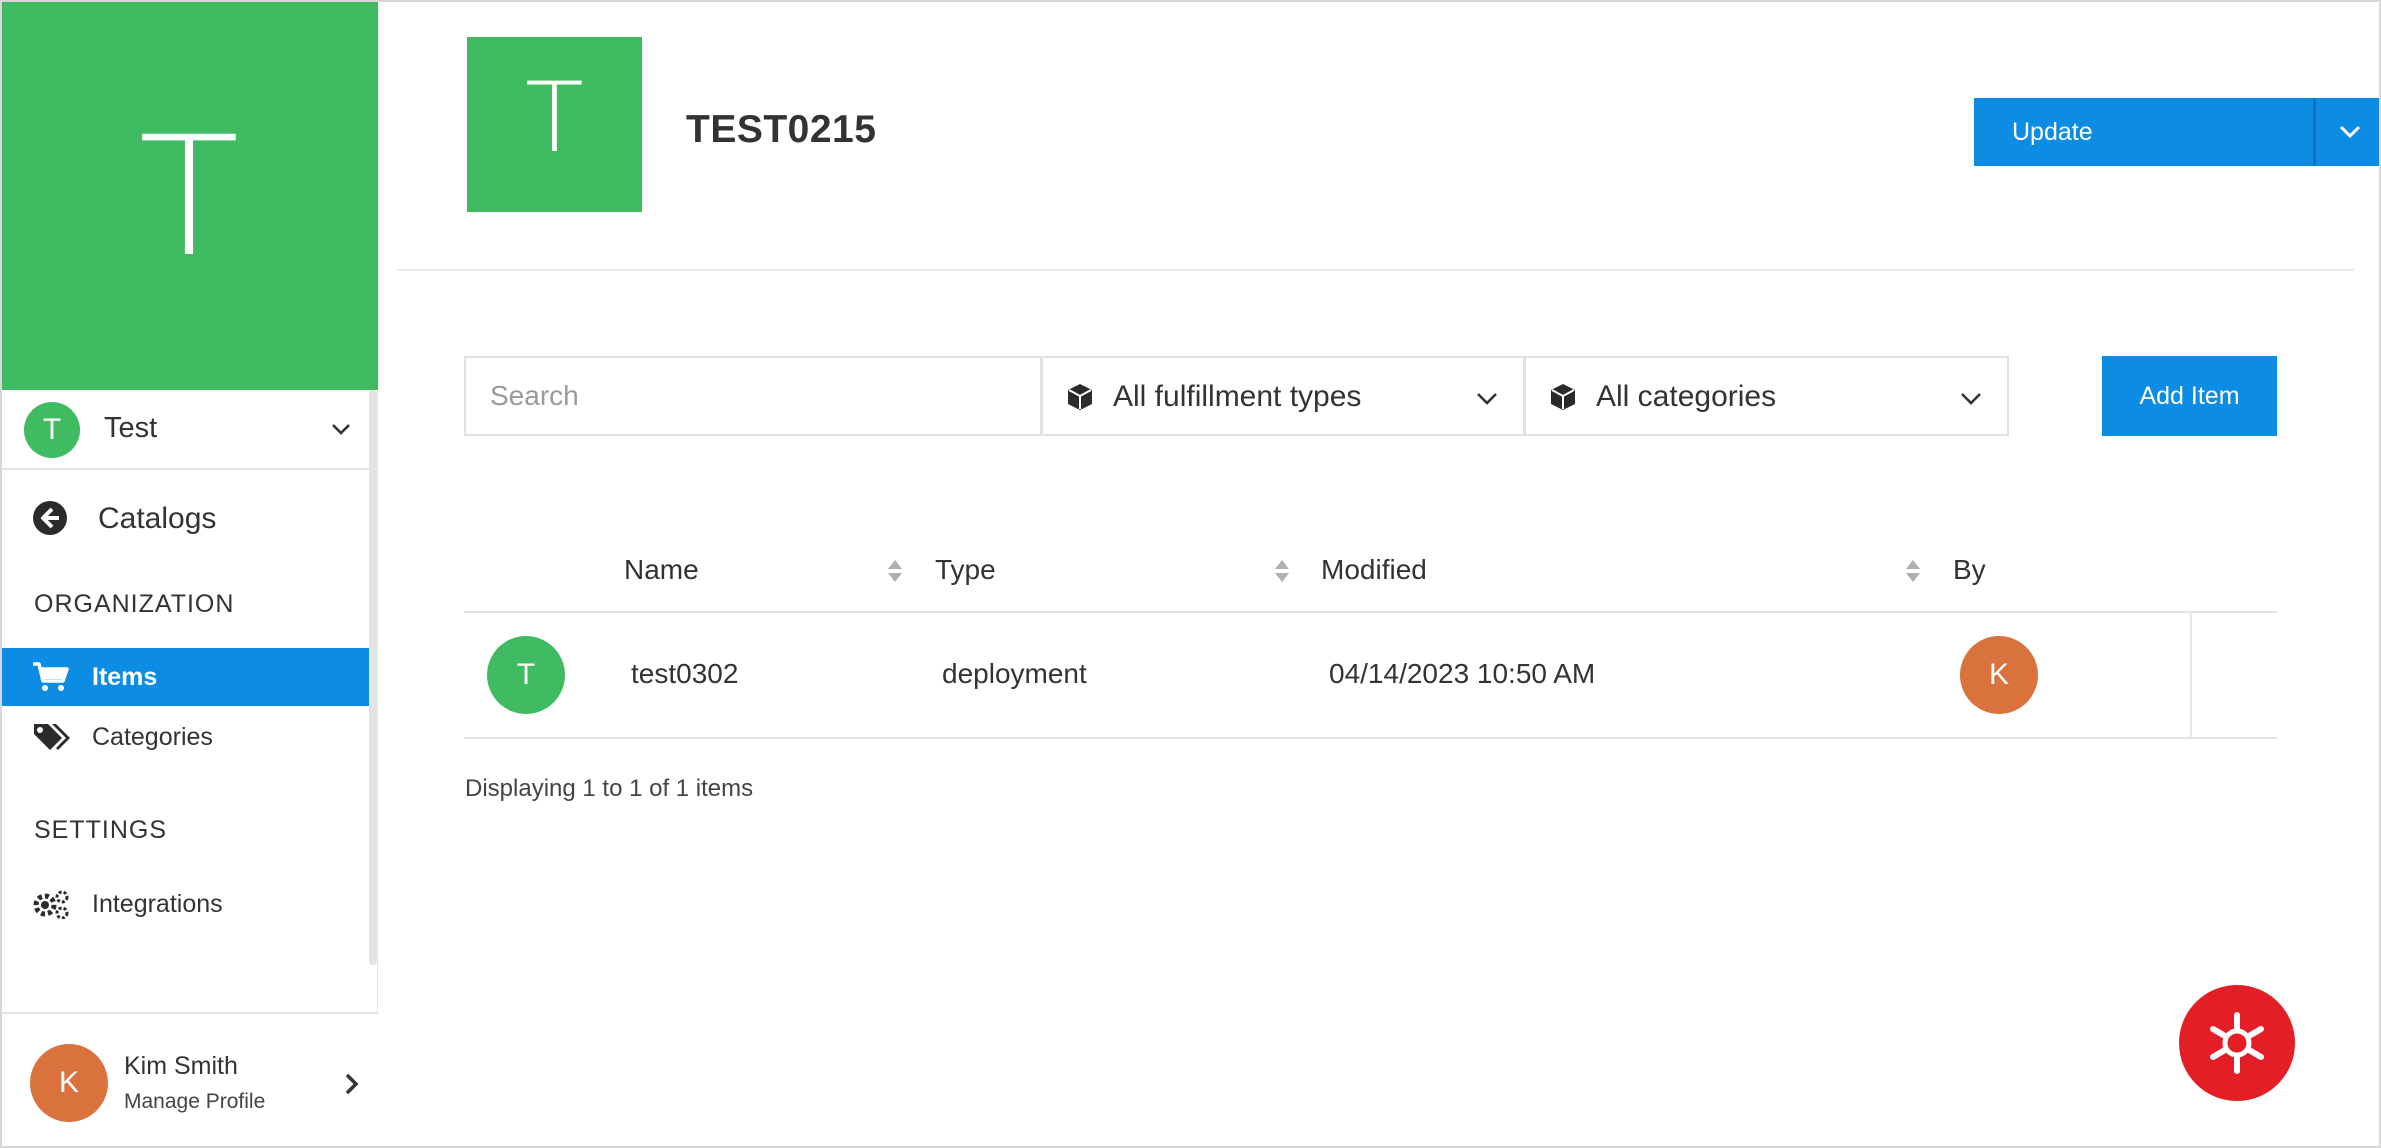  I want to click on catalog-hero-logo: T, so click(189, 195).